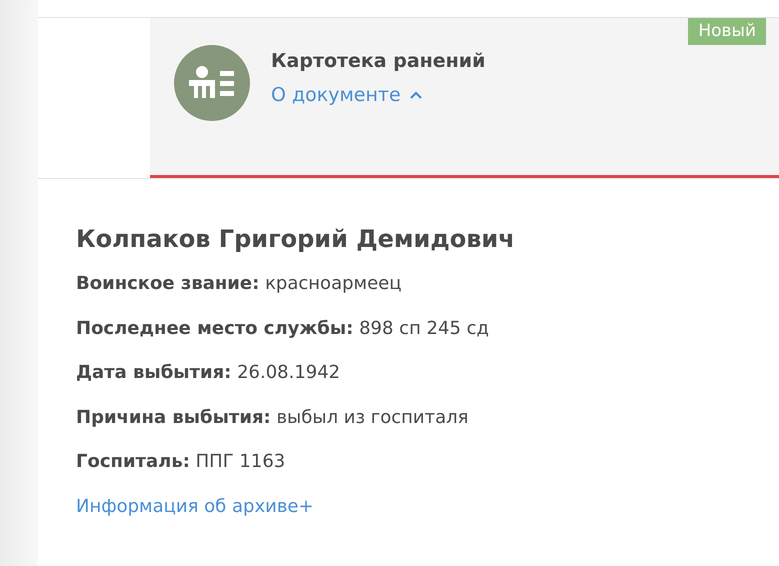 The image size is (779, 566). What do you see at coordinates (181, 462) in the screenshot?
I see `info-row-text: Госпиталь: ППГ 1163` at bounding box center [181, 462].